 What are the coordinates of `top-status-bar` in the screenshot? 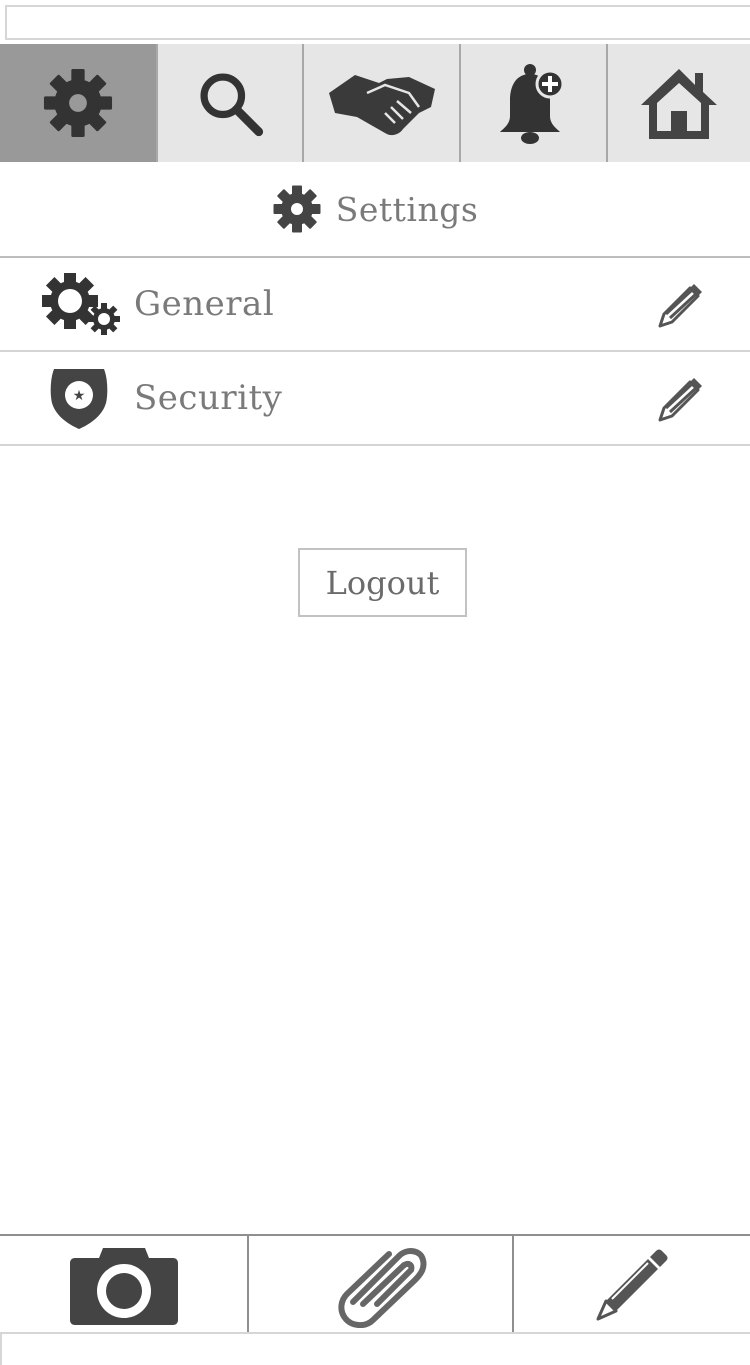 It's located at (377, 22).